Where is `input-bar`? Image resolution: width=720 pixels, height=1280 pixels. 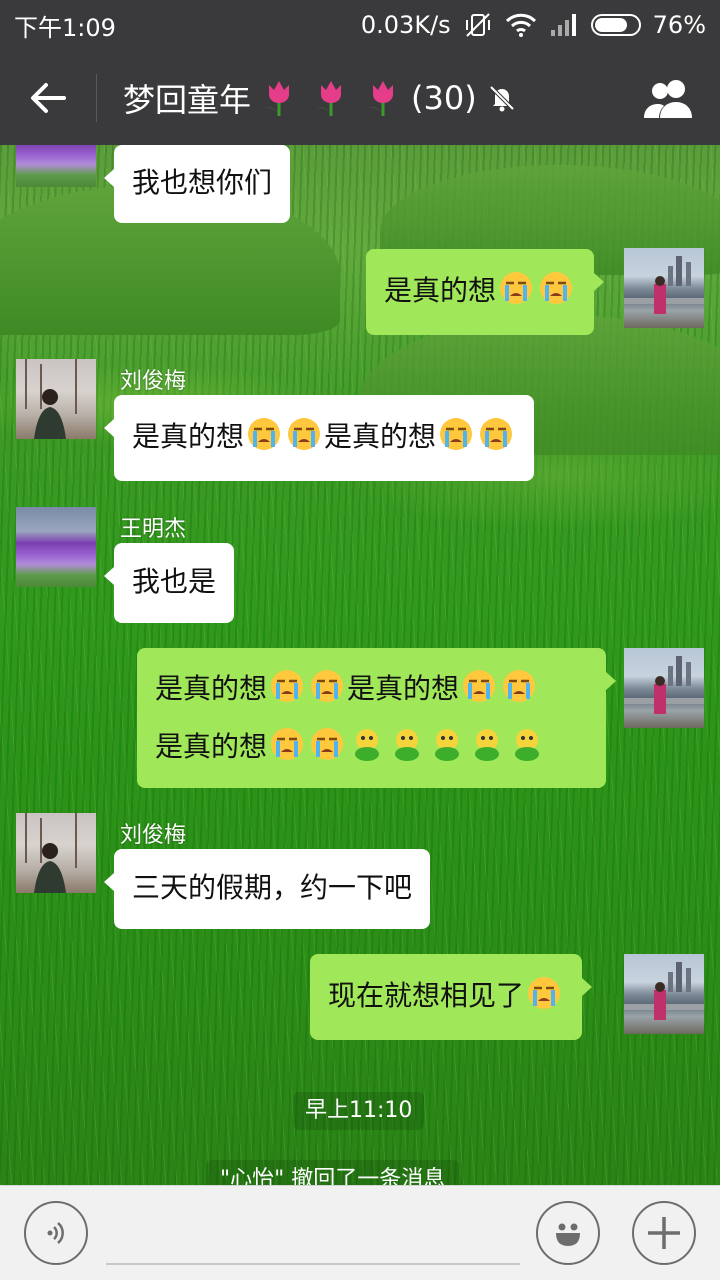 input-bar is located at coordinates (360, 1232).